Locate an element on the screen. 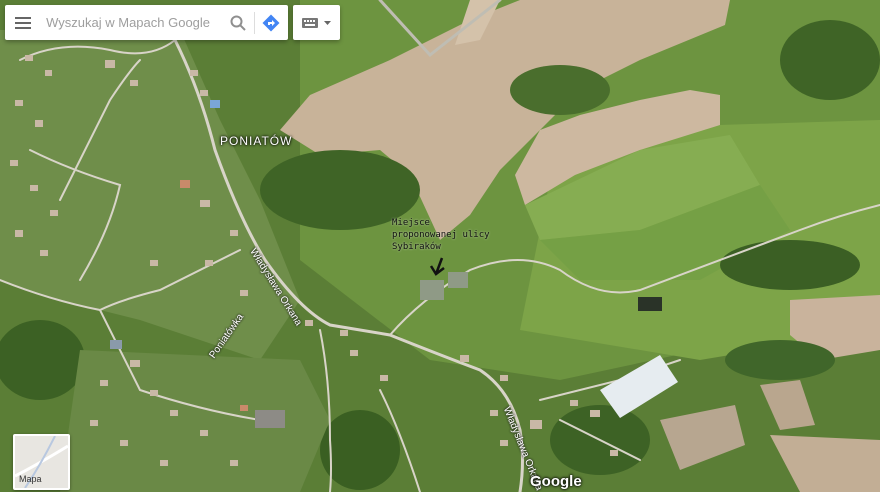 The width and height of the screenshot is (880, 492). annotation-line-1: Miejsce is located at coordinates (411, 223).